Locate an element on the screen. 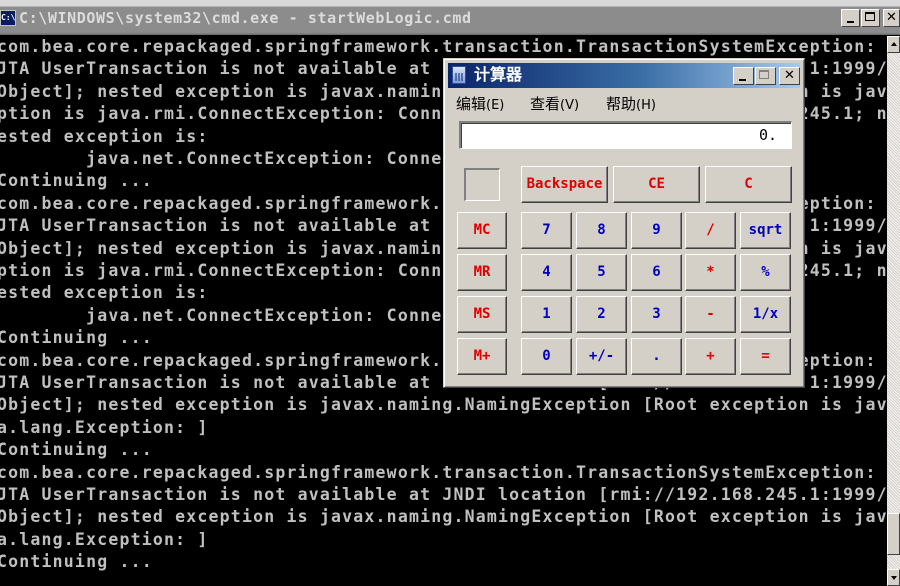 This screenshot has width=900, height=586. c-button: C is located at coordinates (748, 184).